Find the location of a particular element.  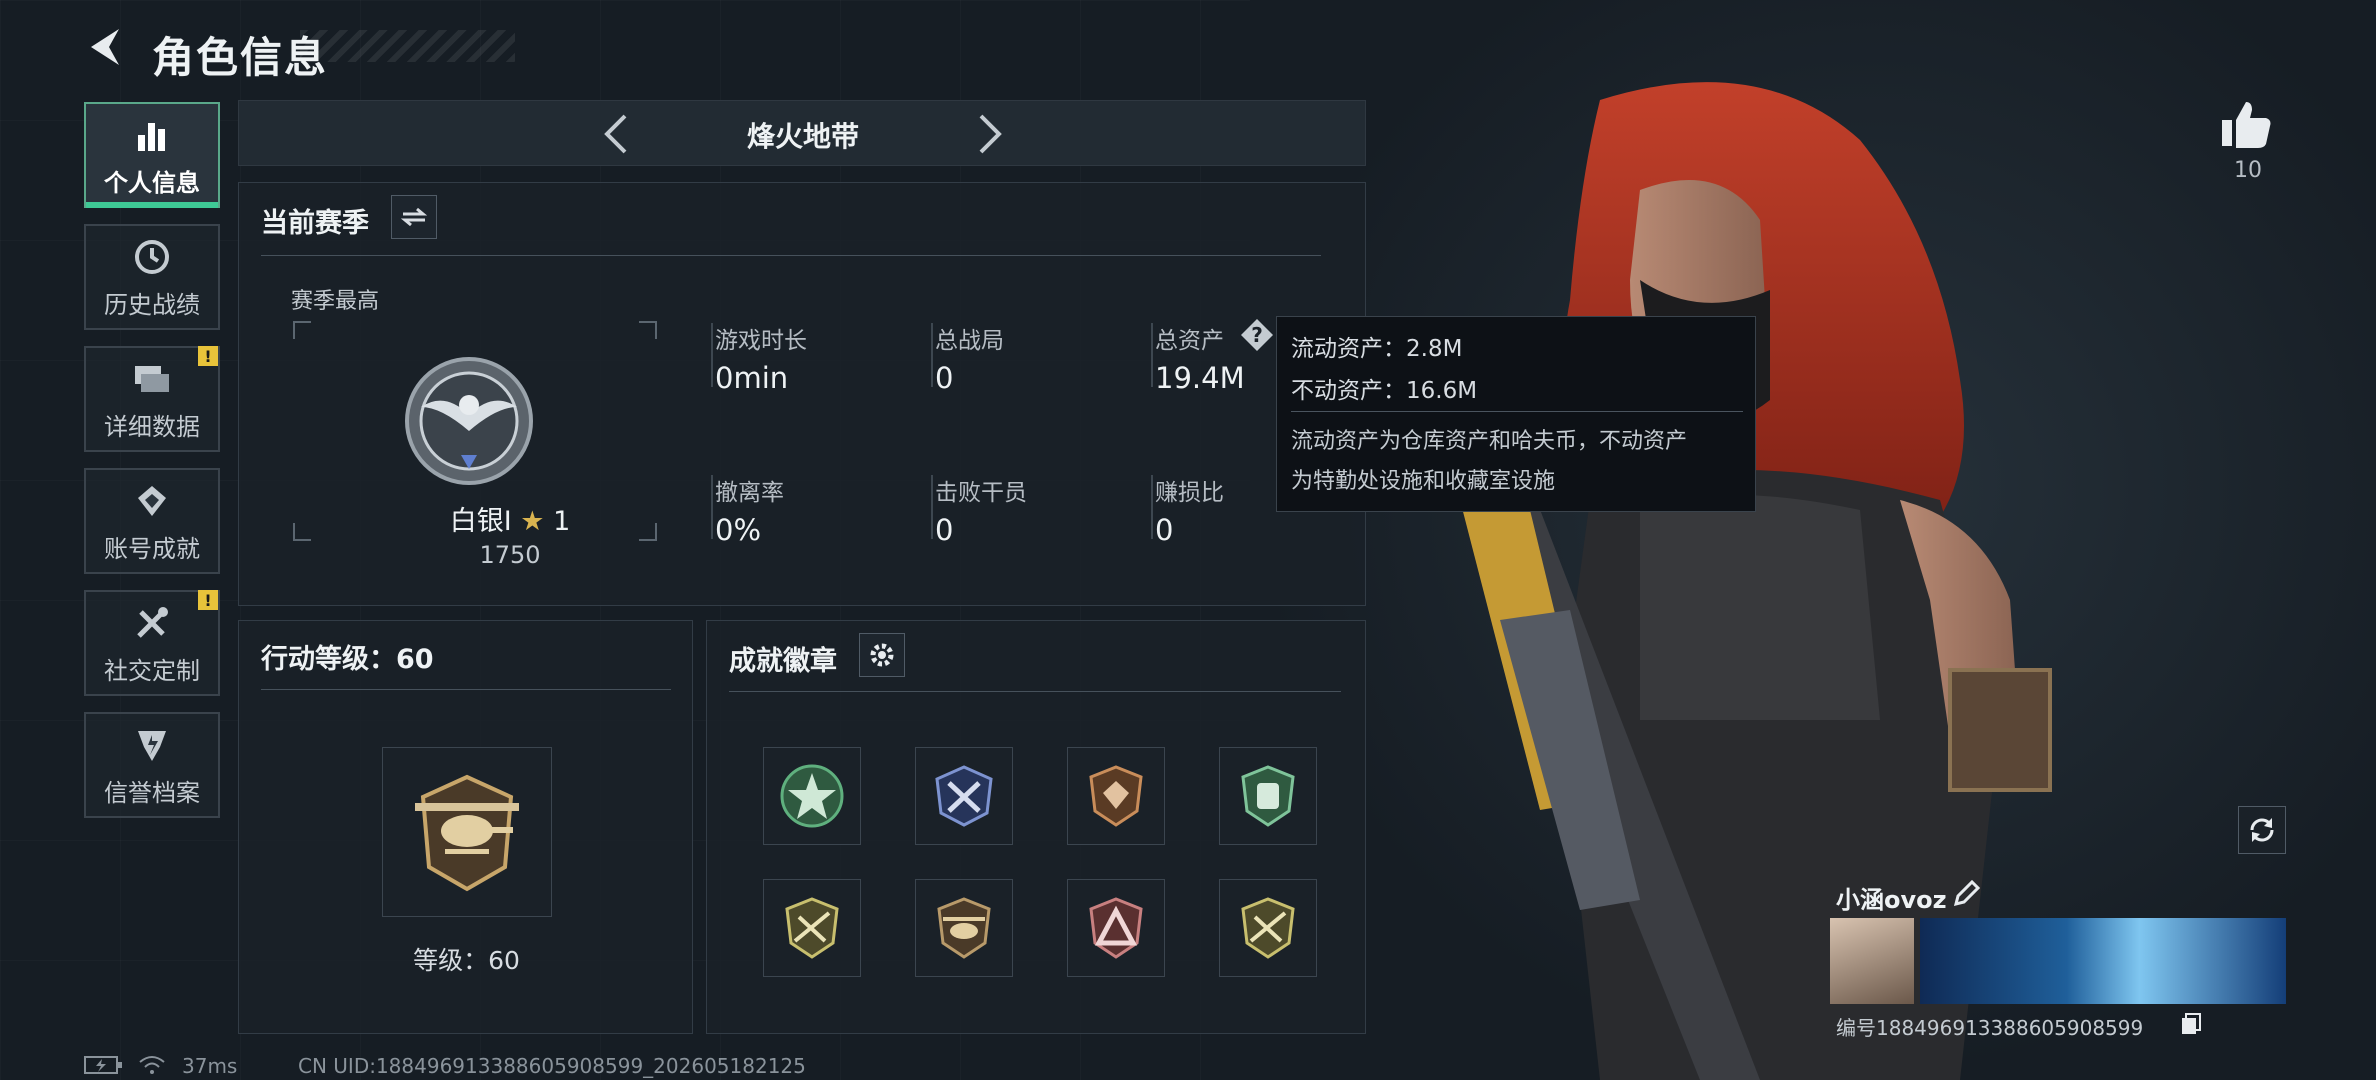

avatar is located at coordinates (1872, 961).